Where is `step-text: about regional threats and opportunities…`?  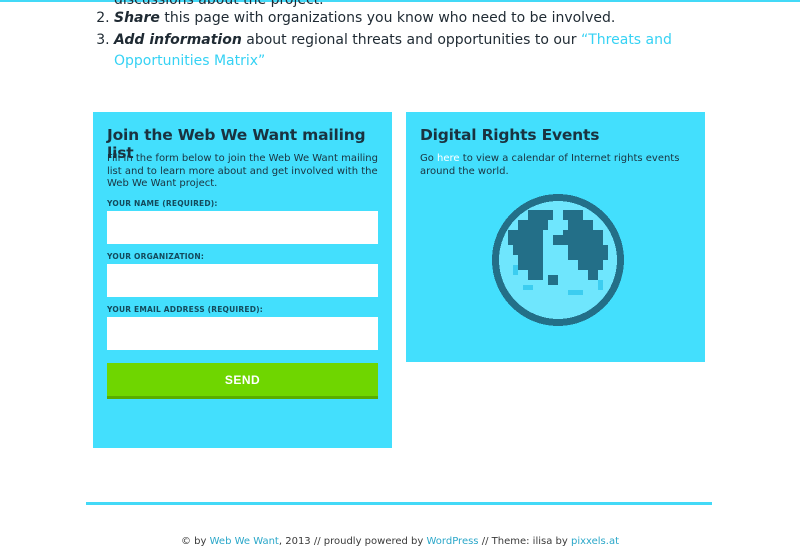 step-text: about regional threats and opportunities… is located at coordinates (411, 40).